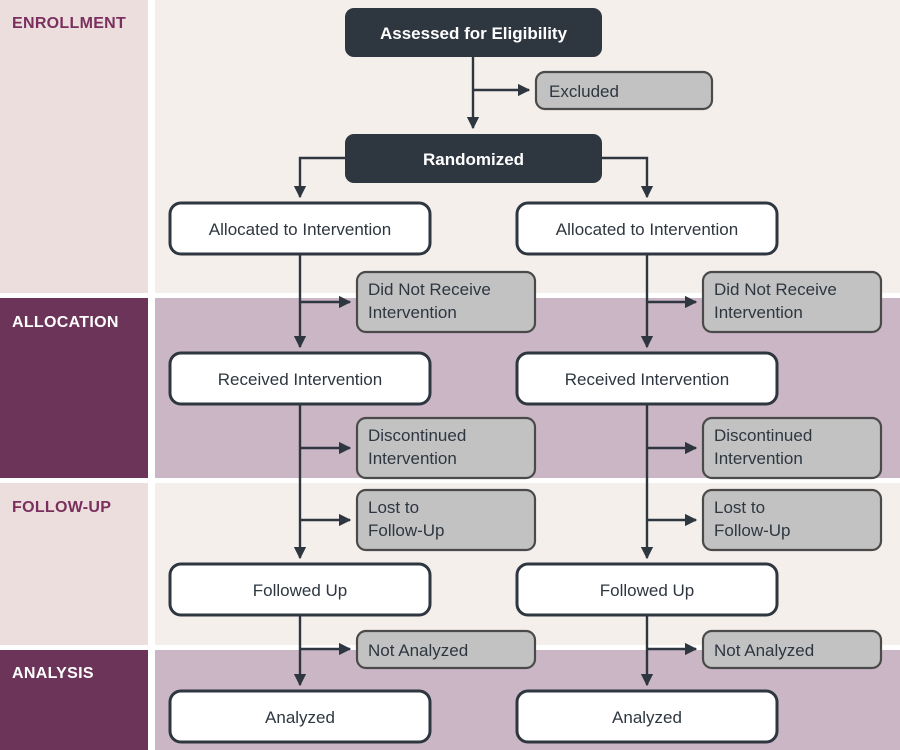 This screenshot has height=750, width=900. What do you see at coordinates (446, 520) in the screenshot?
I see `node-lost-left: Lost to Follow-Up` at bounding box center [446, 520].